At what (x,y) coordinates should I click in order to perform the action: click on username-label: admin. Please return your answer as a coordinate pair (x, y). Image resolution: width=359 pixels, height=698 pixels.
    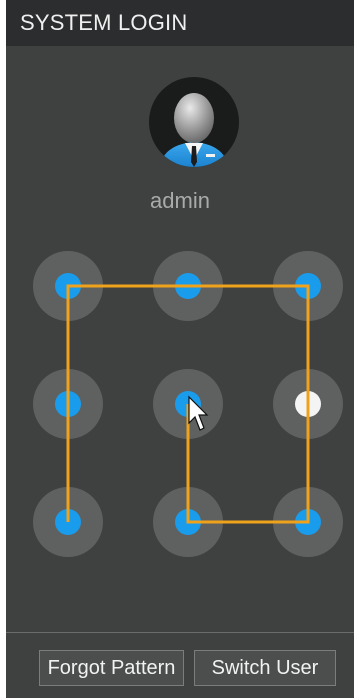
    Looking at the image, I should click on (180, 200).